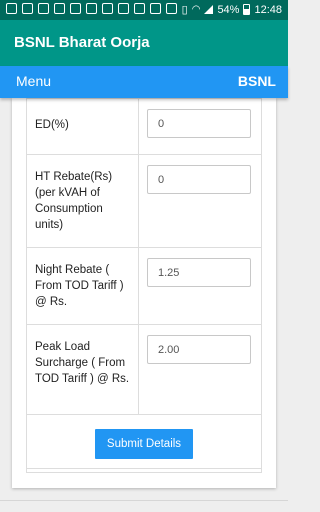  Describe the element at coordinates (228, 9) in the screenshot. I see `battery-percent: 54%` at that location.